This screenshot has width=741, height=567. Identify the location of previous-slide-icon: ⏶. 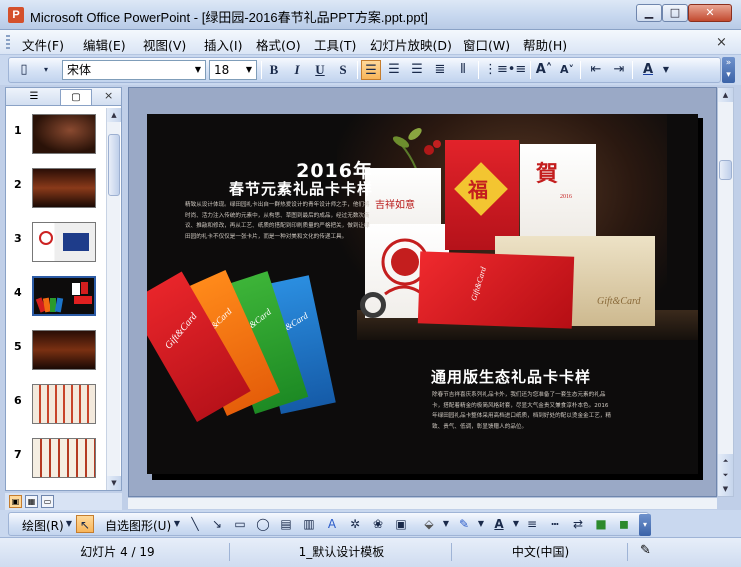
(725, 461).